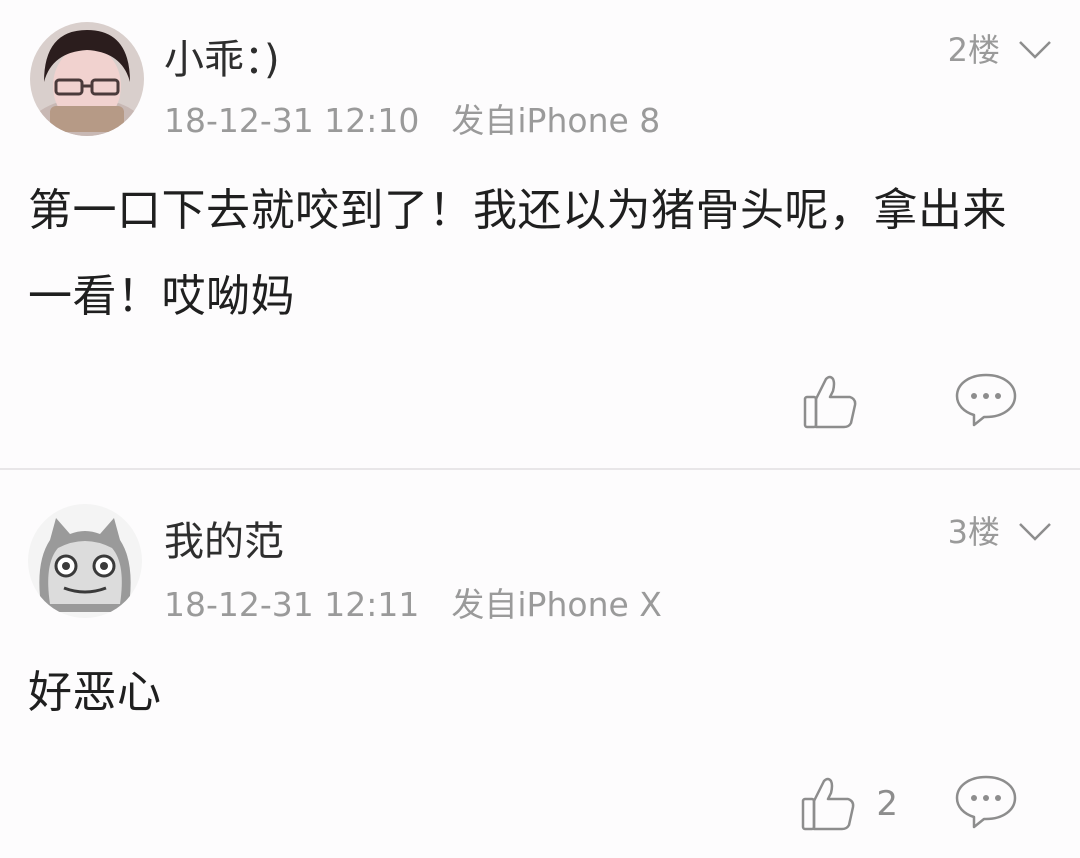  I want to click on floor-menu: 3楼, so click(1000, 532).